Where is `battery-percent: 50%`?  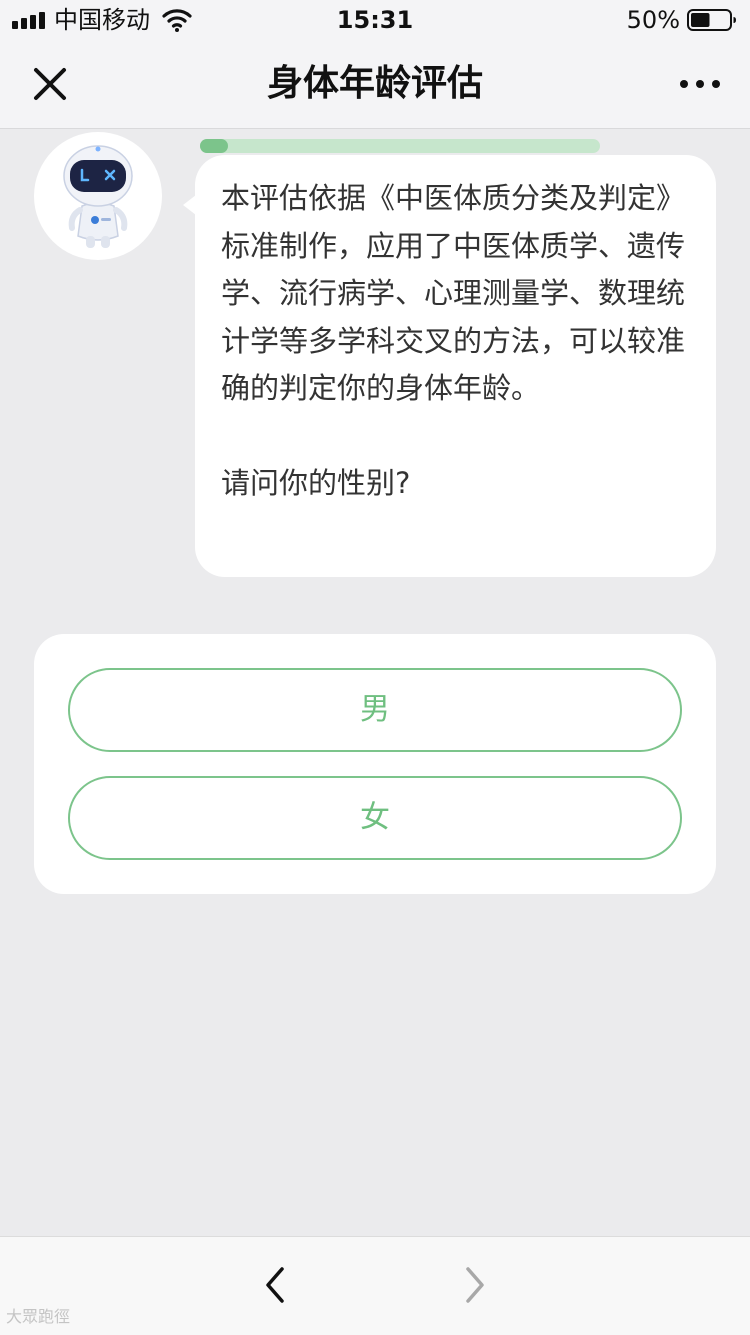 battery-percent: 50% is located at coordinates (653, 20).